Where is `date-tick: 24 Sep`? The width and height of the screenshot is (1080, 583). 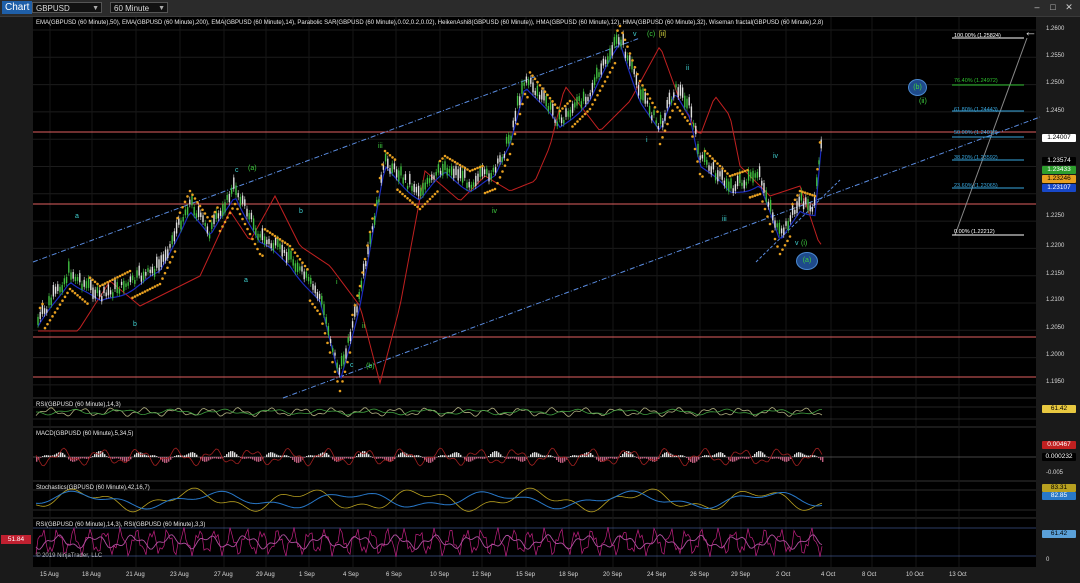 date-tick: 24 Sep is located at coordinates (657, 575).